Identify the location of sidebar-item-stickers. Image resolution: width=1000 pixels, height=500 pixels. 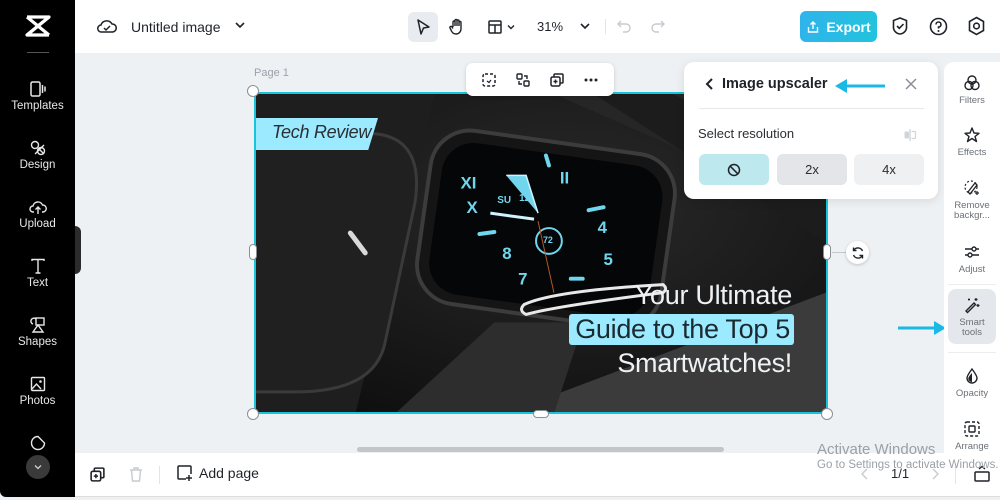
(37, 444).